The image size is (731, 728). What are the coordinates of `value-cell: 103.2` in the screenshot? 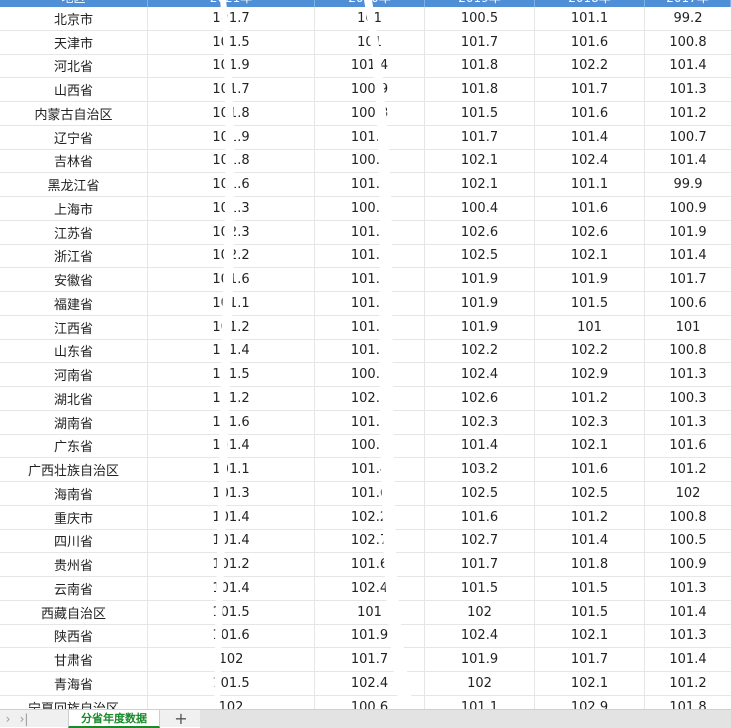 It's located at (480, 469).